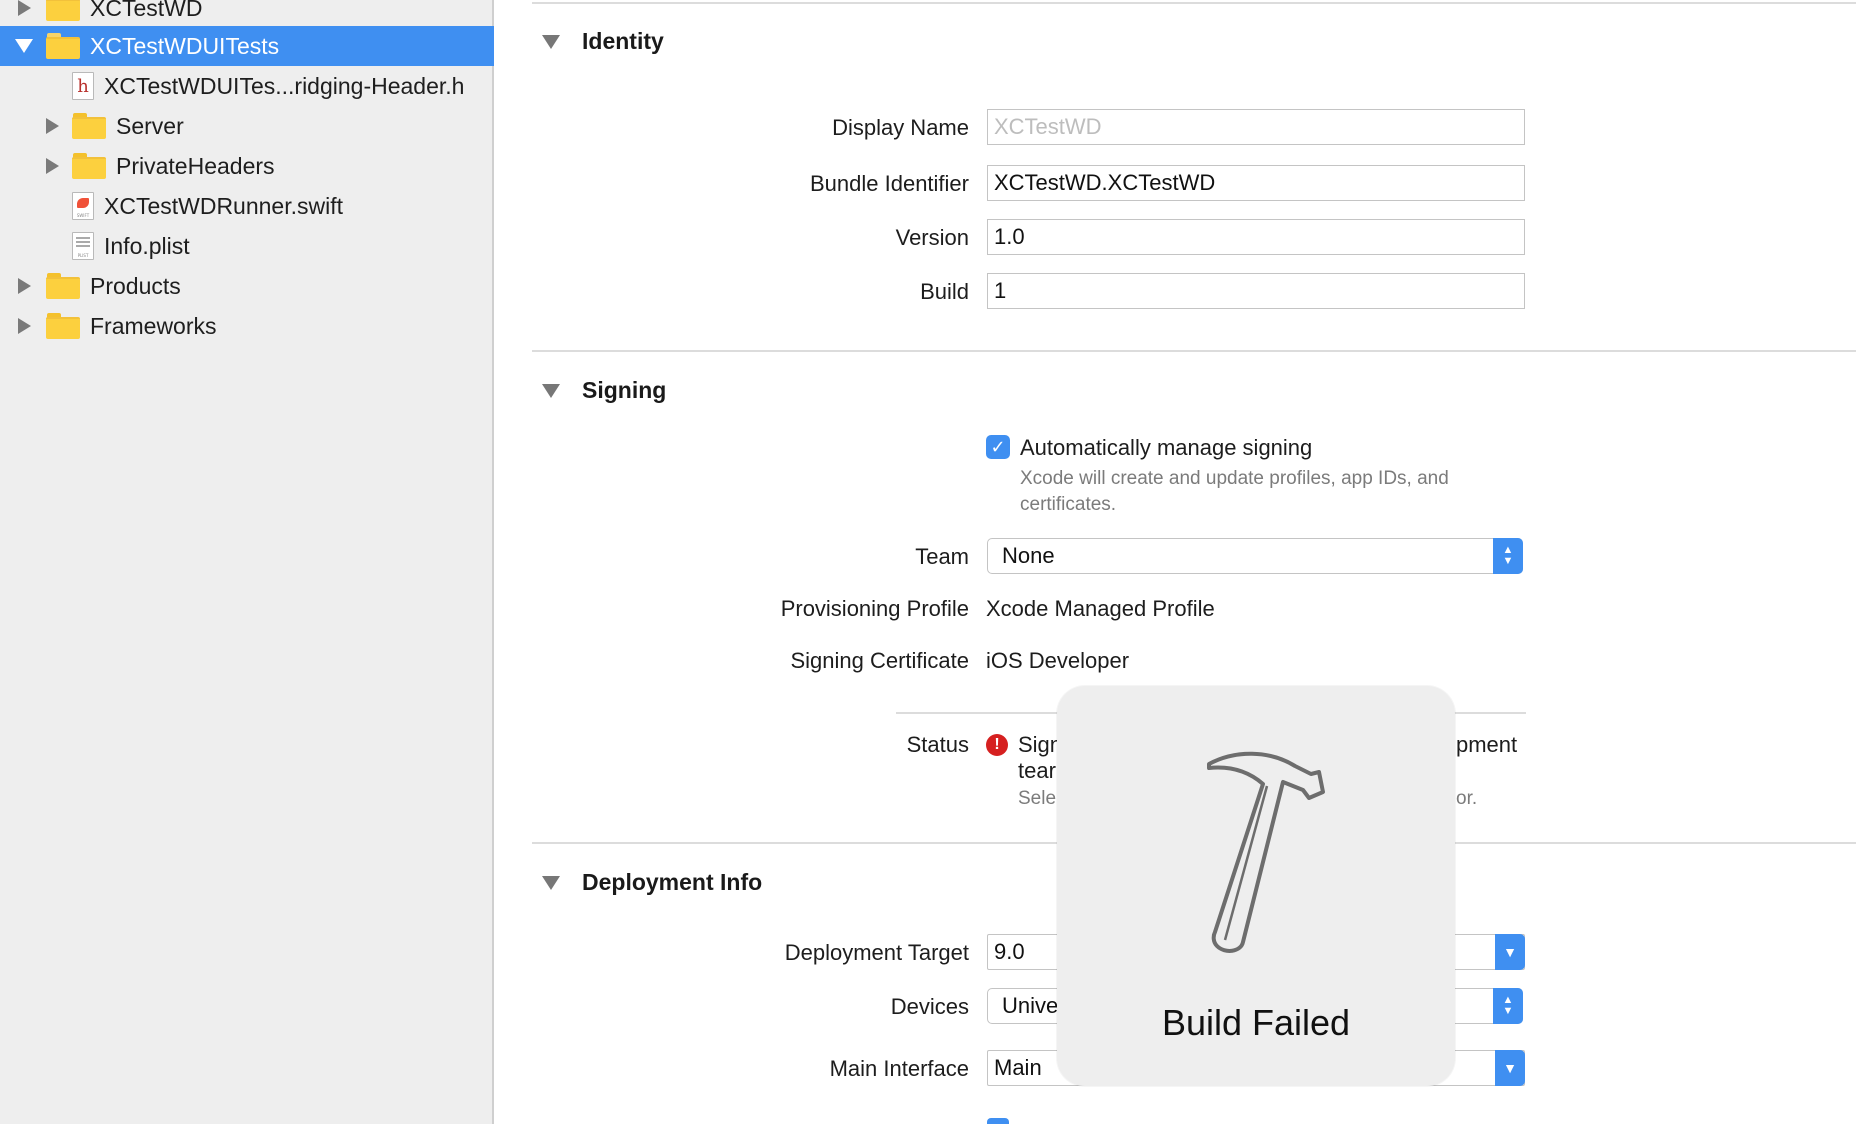  I want to click on auto-manage-help-line2: certificates., so click(1068, 504).